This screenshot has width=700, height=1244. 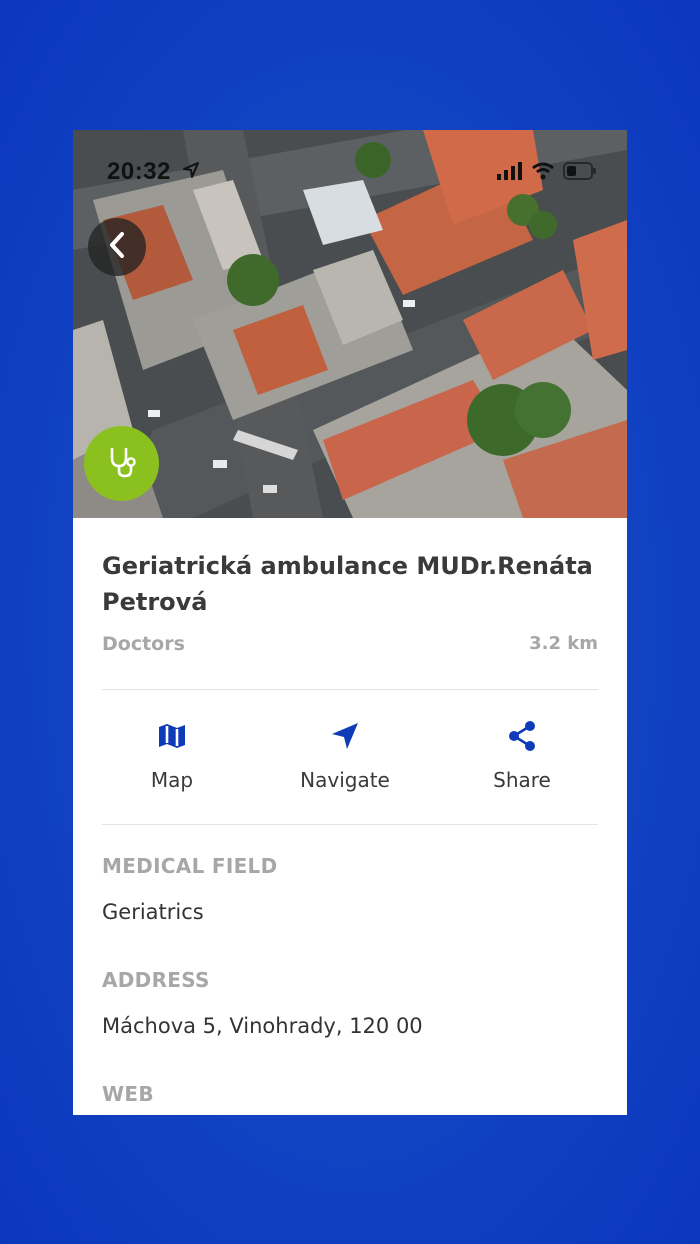 What do you see at coordinates (190, 866) in the screenshot?
I see `medical-field-label: MEDICAL FIELD` at bounding box center [190, 866].